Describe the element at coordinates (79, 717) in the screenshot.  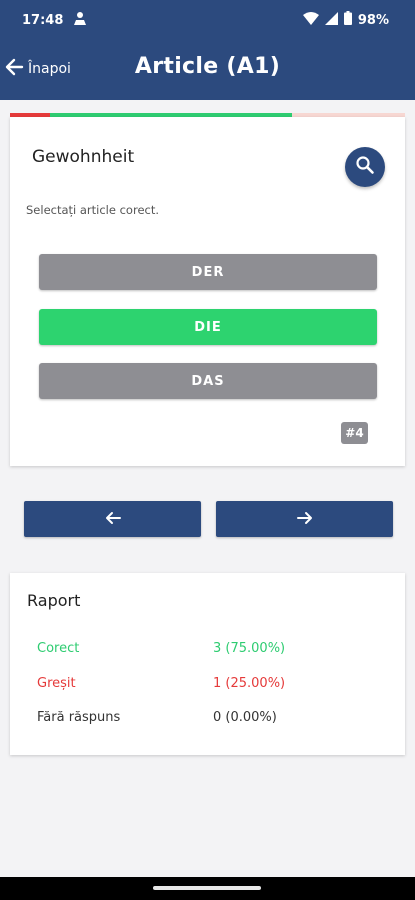
I see `report-label-unanswered: Fără răspuns` at that location.